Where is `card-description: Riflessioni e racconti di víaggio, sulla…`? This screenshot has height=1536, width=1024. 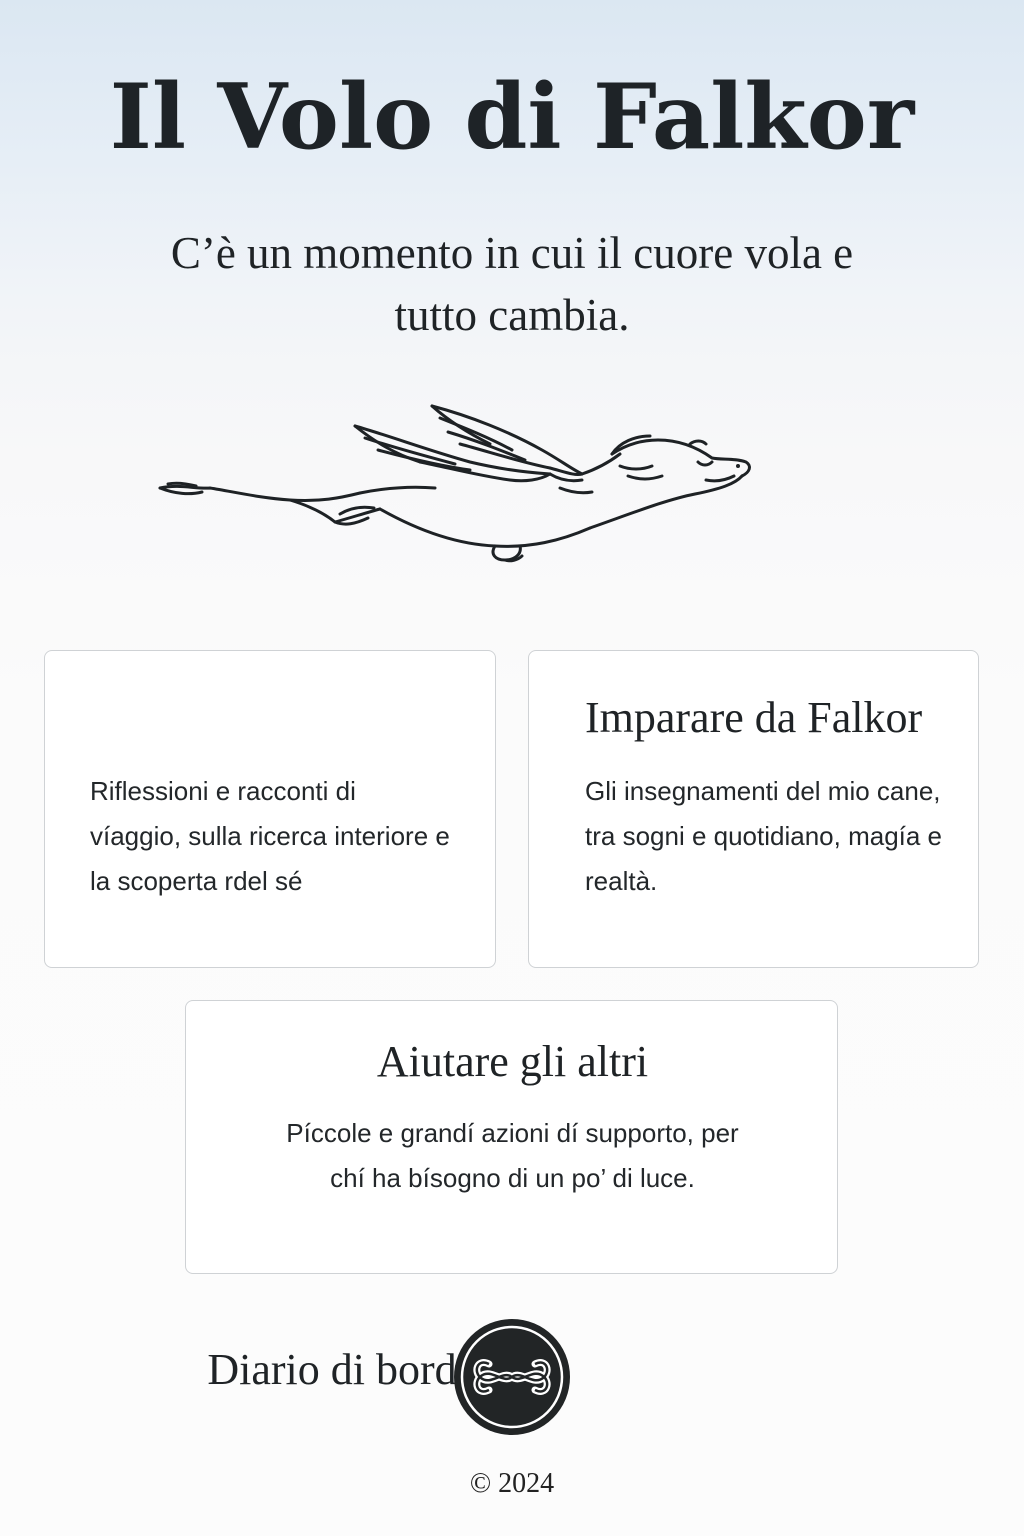 card-description: Riflessioni e racconti di víaggio, sulla… is located at coordinates (270, 836).